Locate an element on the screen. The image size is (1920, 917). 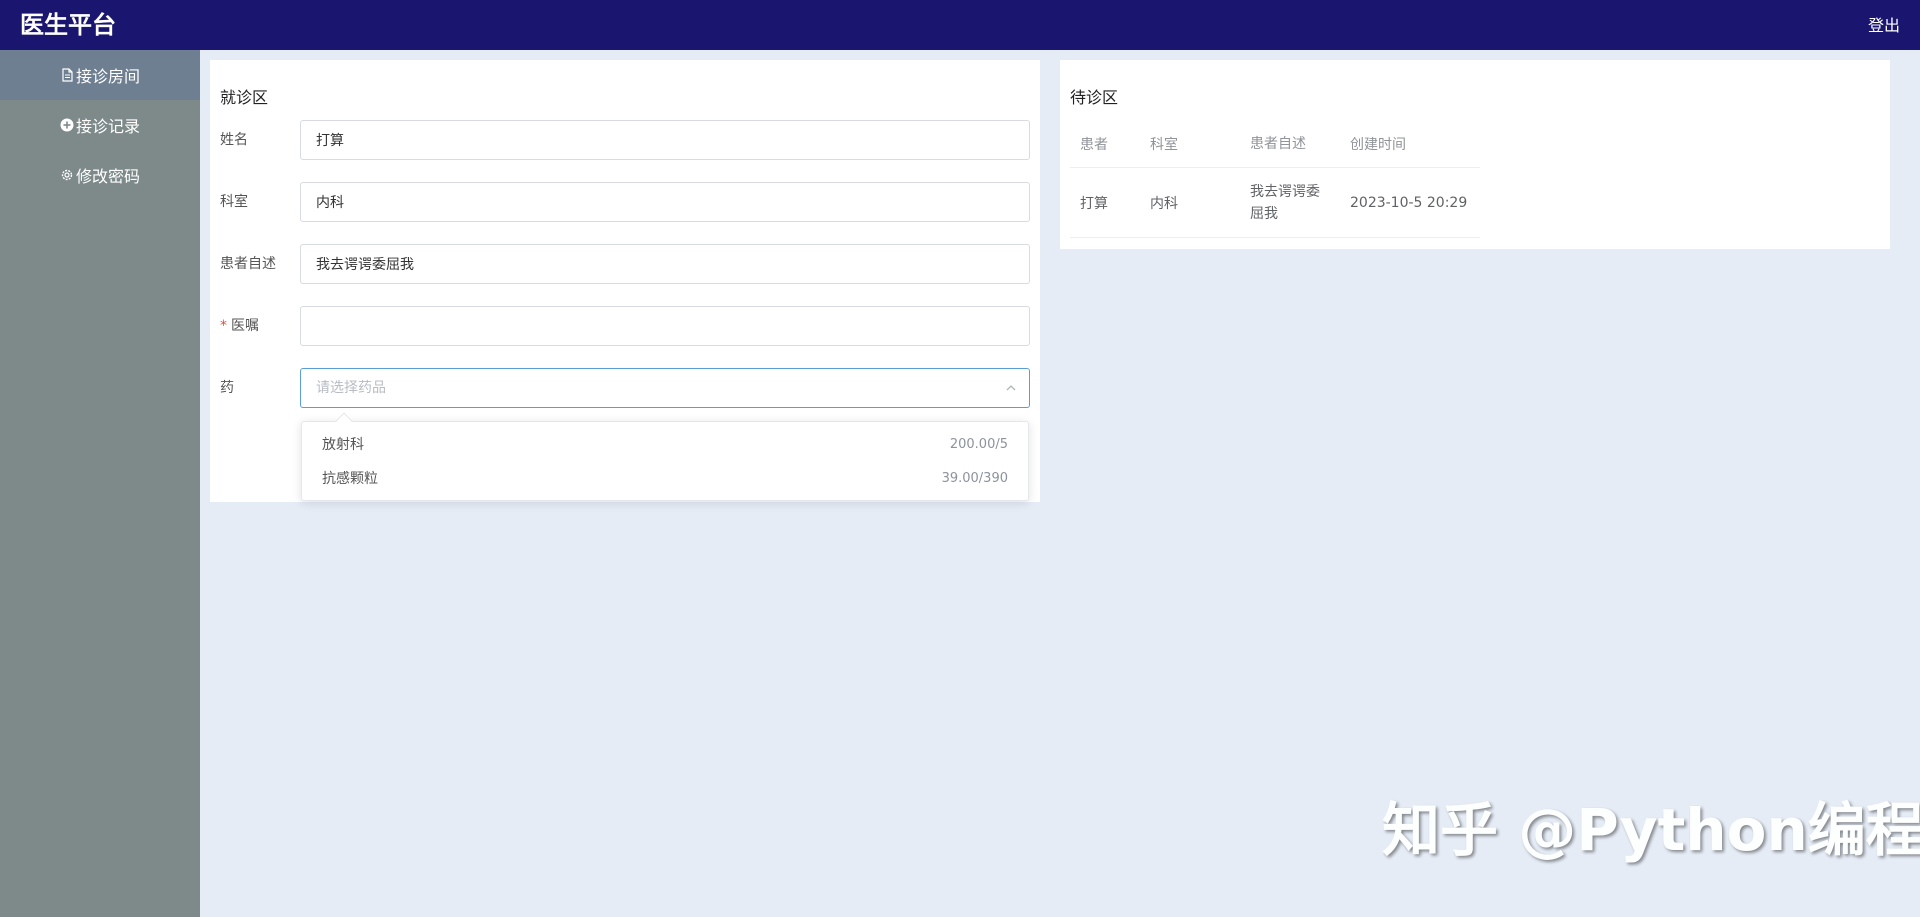
medicine-label: 药 is located at coordinates (227, 388).